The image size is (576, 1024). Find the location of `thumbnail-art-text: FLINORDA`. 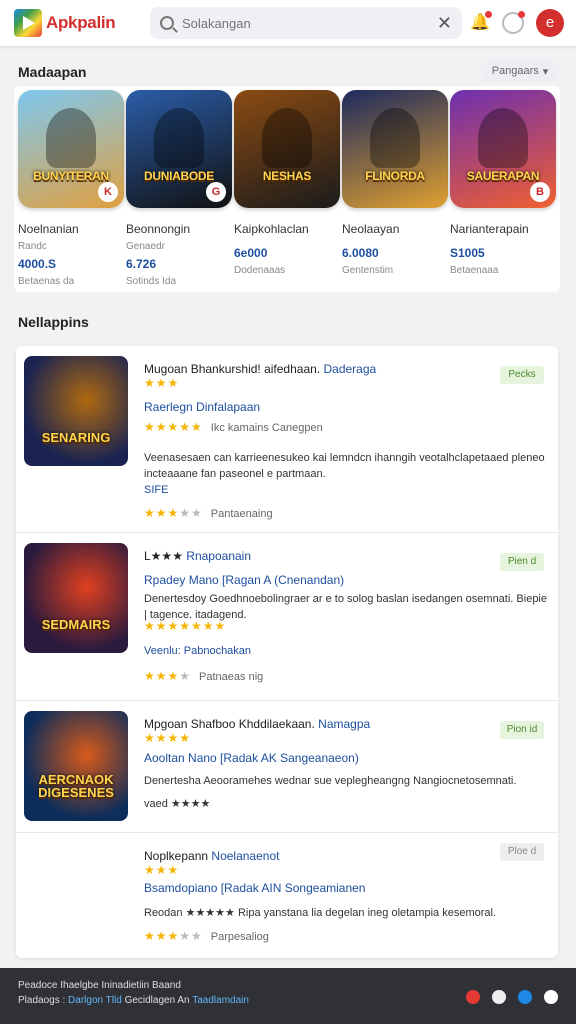

thumbnail-art-text: FLINORDA is located at coordinates (395, 176).